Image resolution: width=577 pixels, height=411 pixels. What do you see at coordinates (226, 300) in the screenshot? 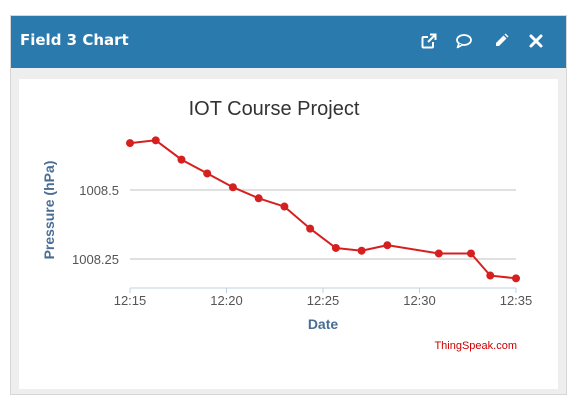
I see `x-tick-label: 12:20` at bounding box center [226, 300].